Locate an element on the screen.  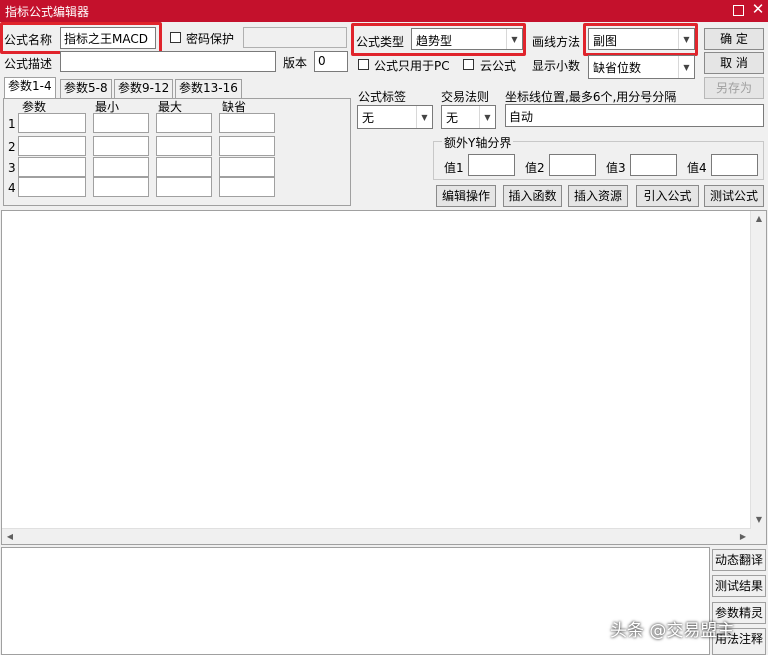
scroll-up-icon: ▲ is located at coordinates (759, 219).